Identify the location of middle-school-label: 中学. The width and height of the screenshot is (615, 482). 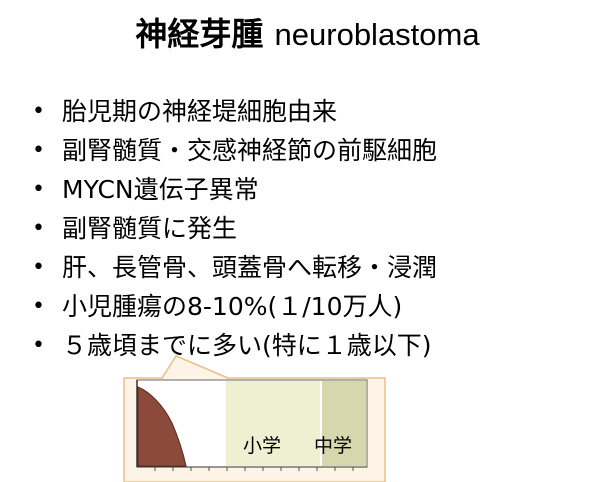
(333, 446).